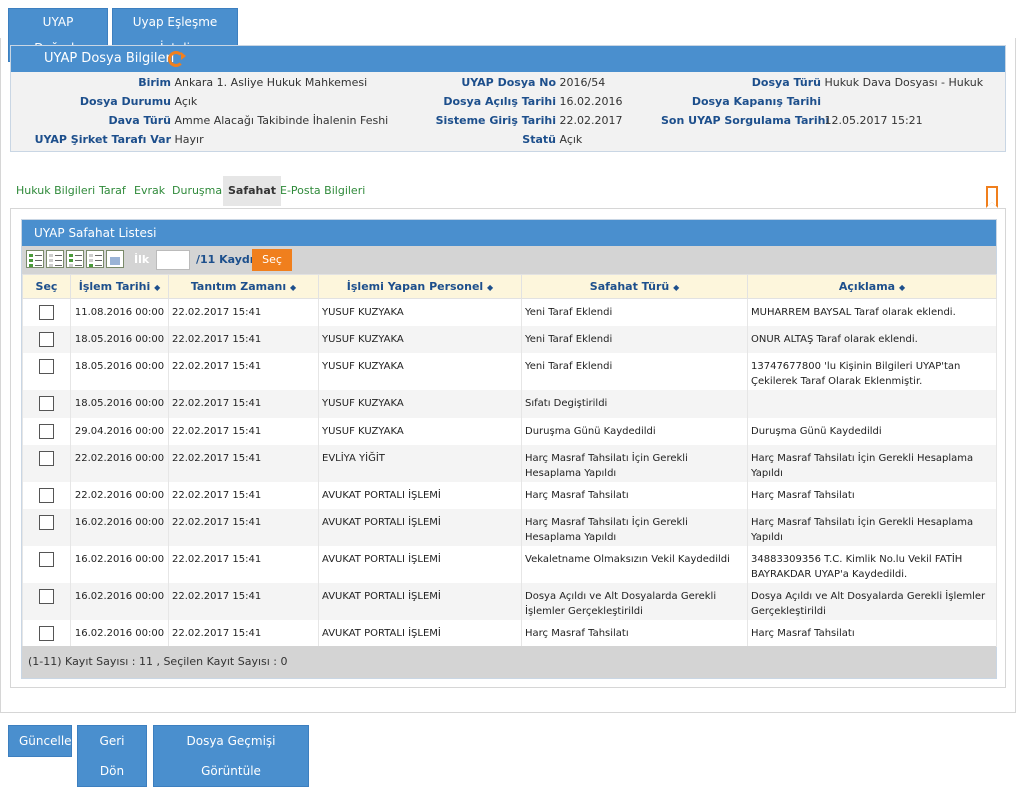 This screenshot has height=787, width=1032. I want to click on statu-row: Statü Açık, so click(486, 139).